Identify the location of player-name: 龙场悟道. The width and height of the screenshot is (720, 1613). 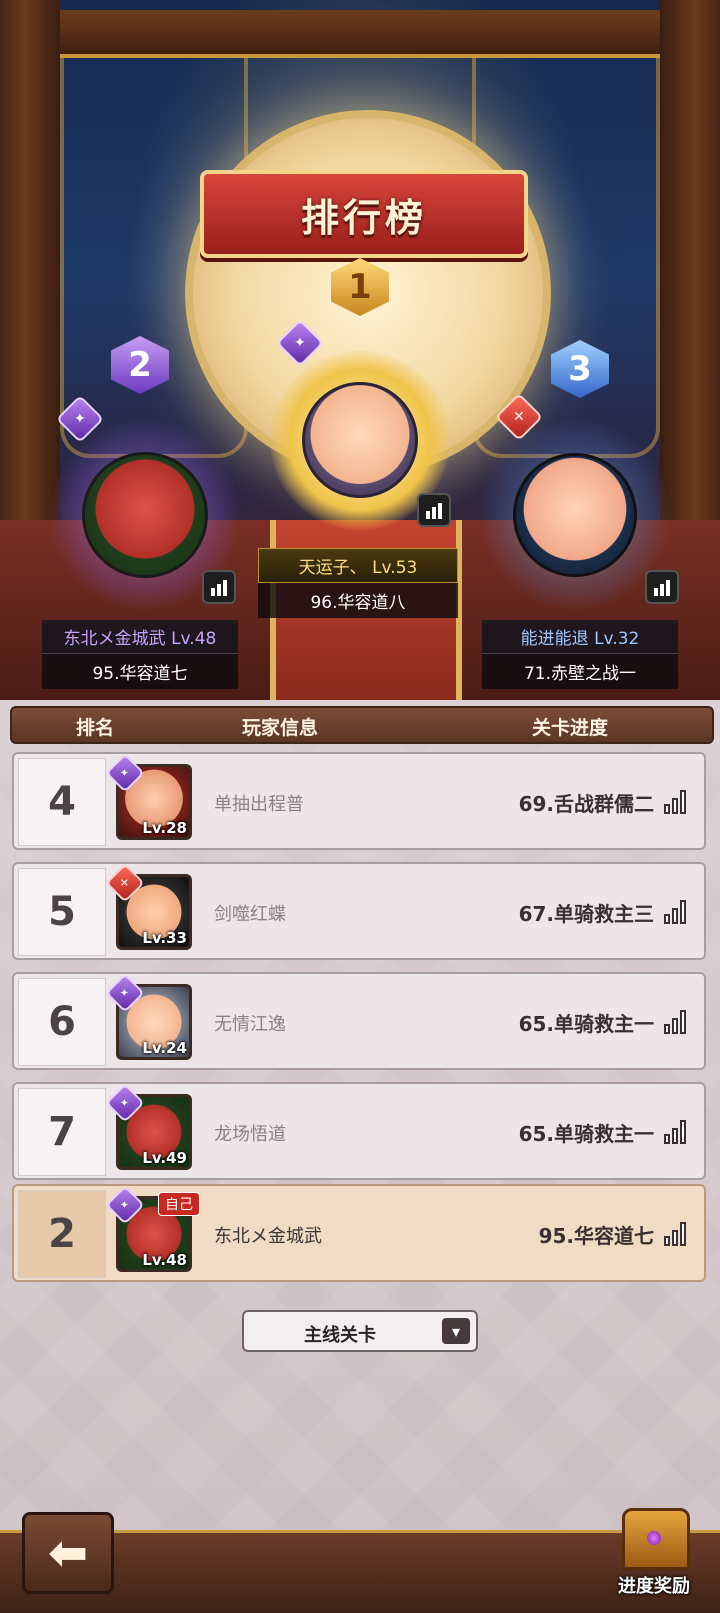
(250, 1134).